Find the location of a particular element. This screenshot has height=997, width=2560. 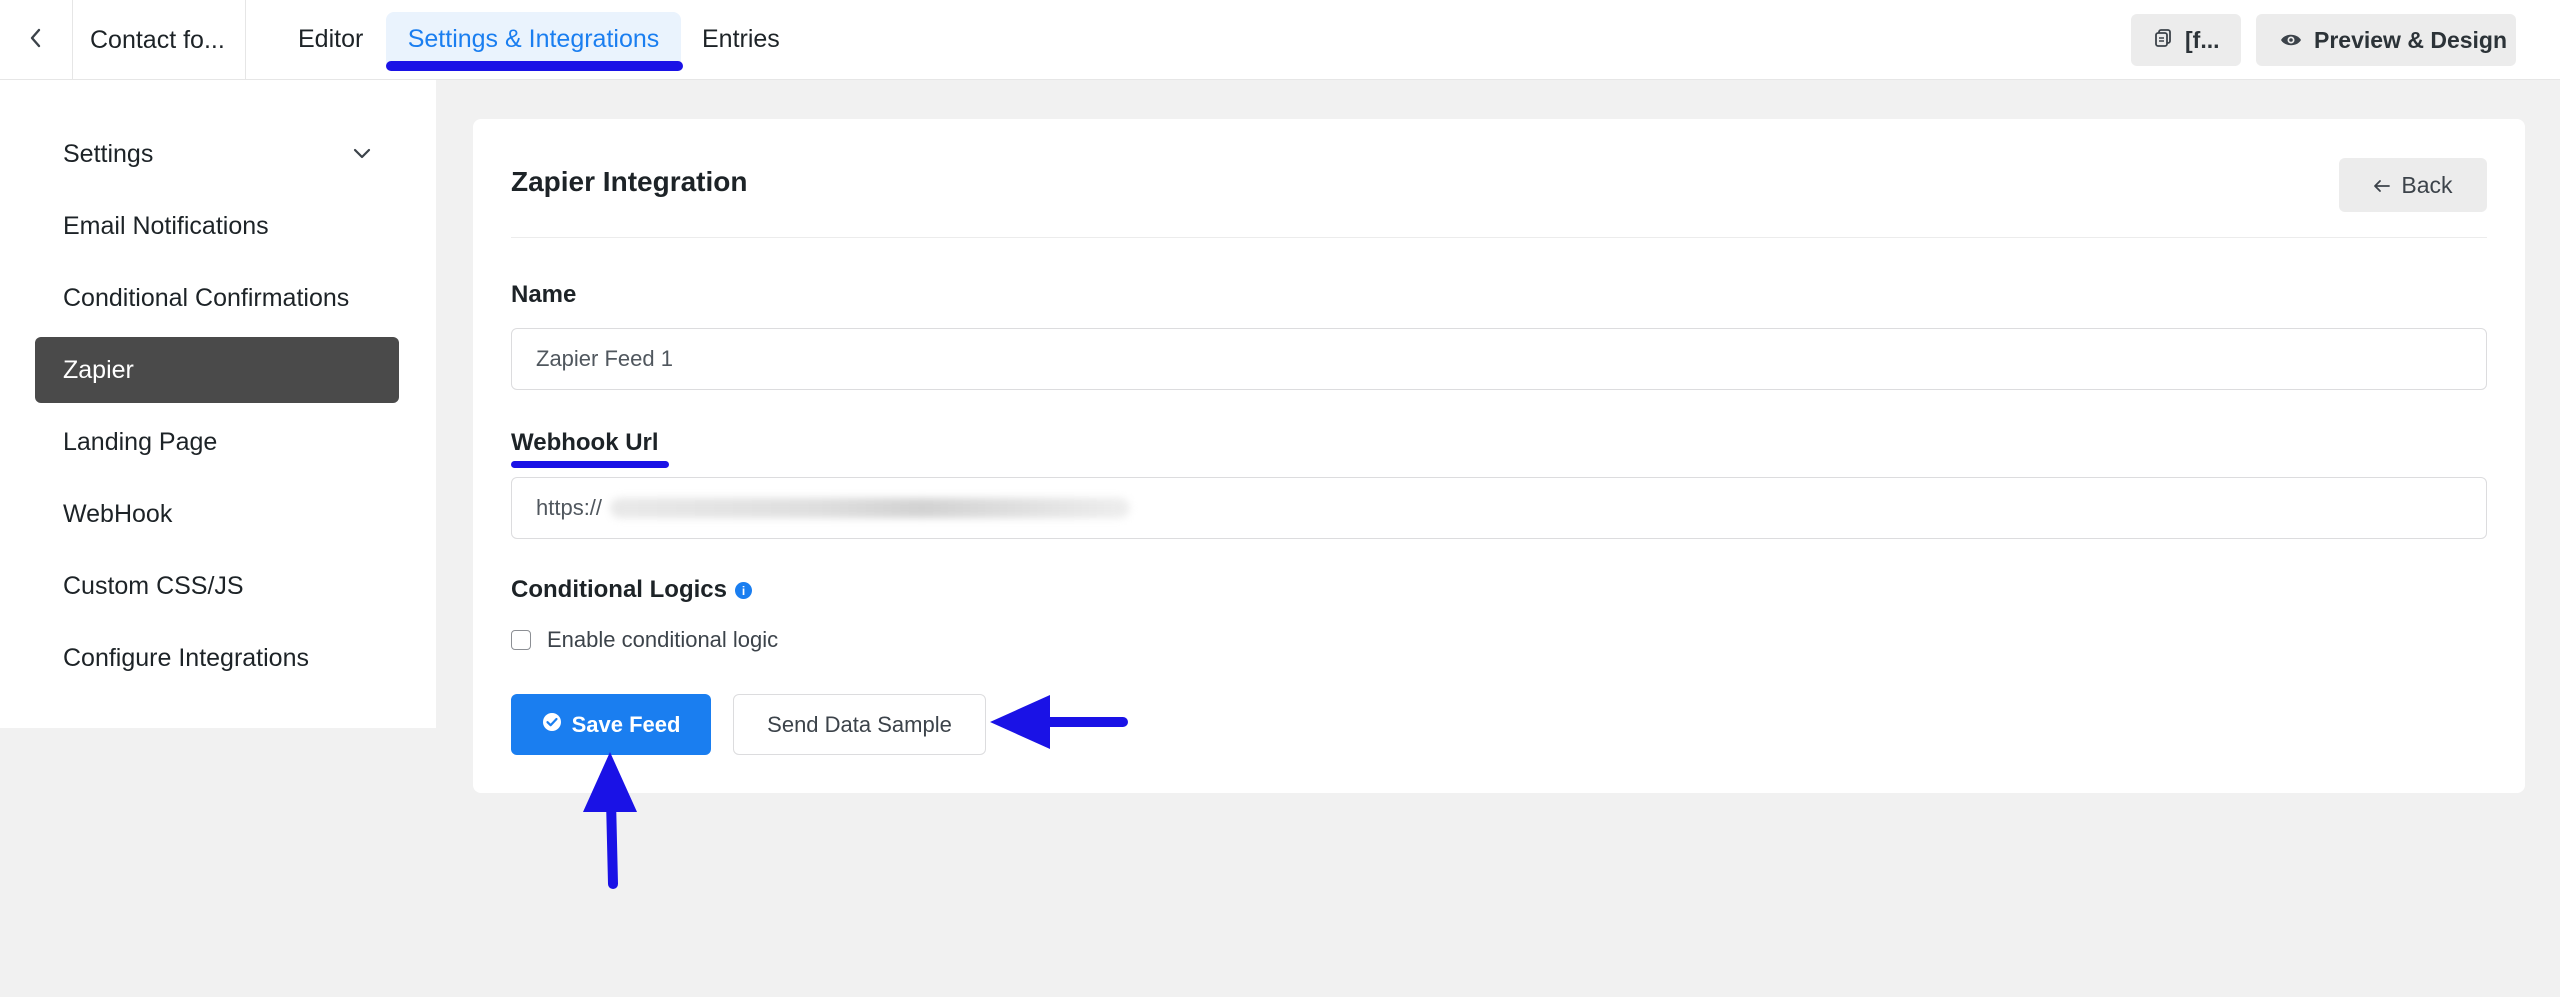

sidebar-item-email-notifications: Email Notifications is located at coordinates (217, 226).